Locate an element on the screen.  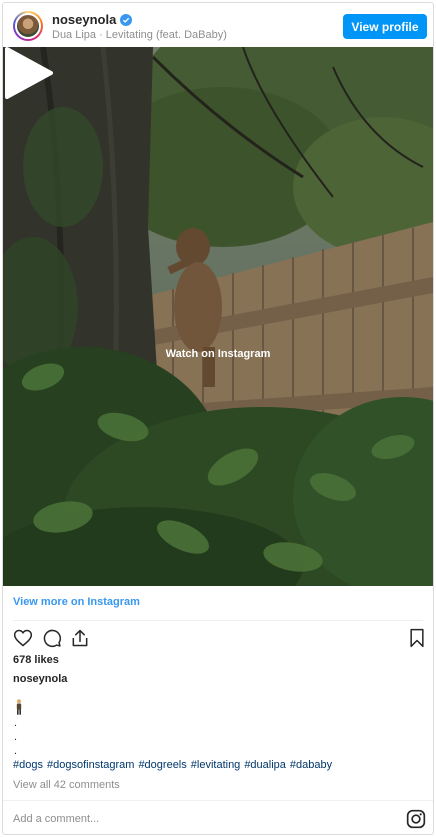
heart-icon is located at coordinates (23, 638).